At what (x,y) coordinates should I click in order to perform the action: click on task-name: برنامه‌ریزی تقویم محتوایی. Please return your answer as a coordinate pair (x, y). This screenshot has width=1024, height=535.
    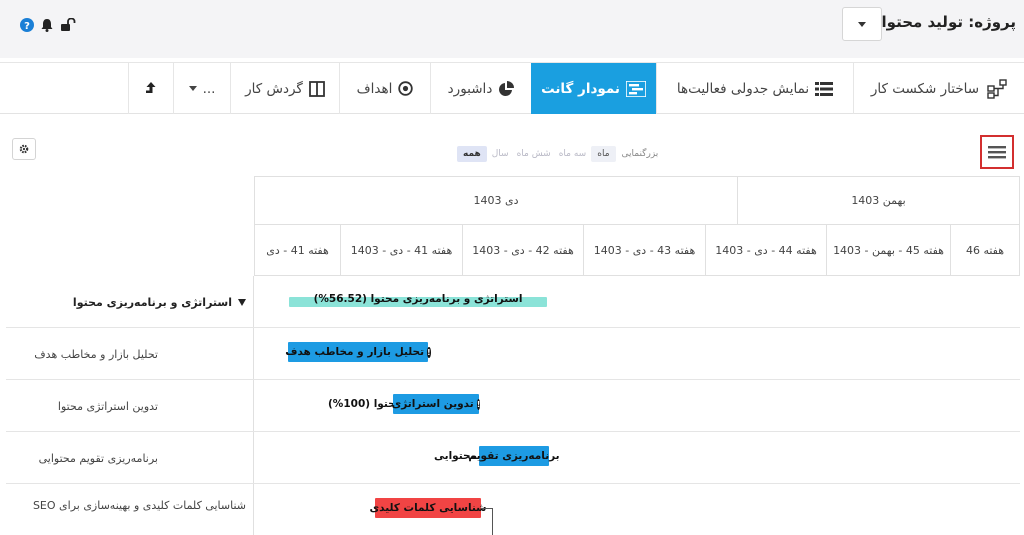
    Looking at the image, I should click on (98, 458).